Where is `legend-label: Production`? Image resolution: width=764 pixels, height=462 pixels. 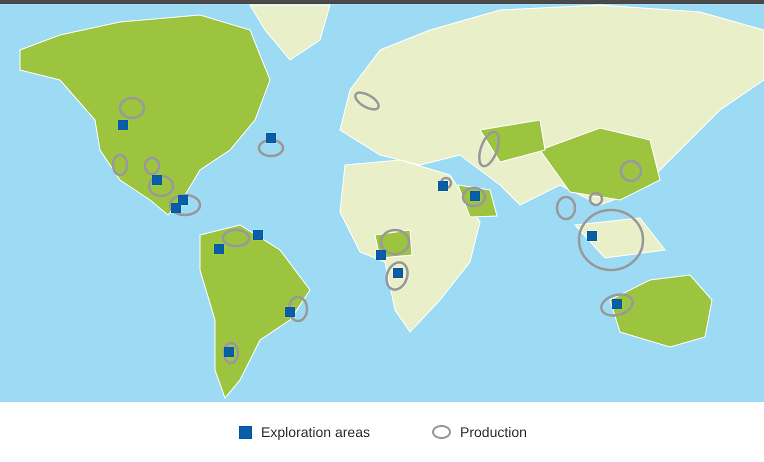 legend-label: Production is located at coordinates (493, 432).